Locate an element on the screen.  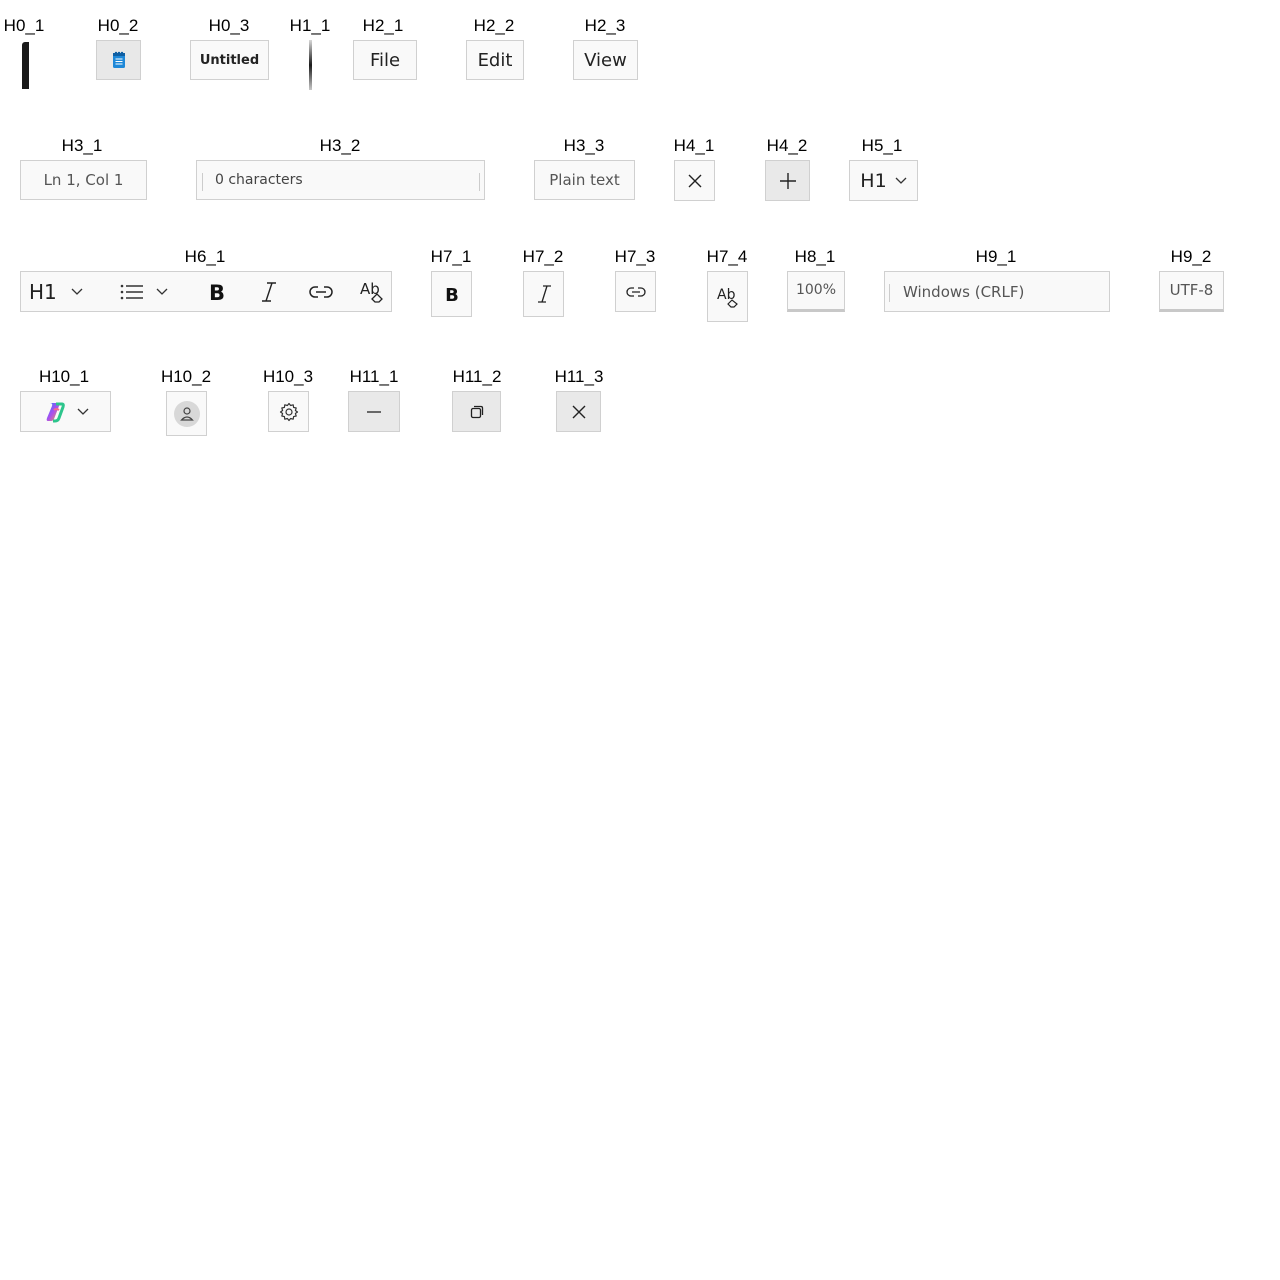
zoom-level: 100% is located at coordinates (816, 291).